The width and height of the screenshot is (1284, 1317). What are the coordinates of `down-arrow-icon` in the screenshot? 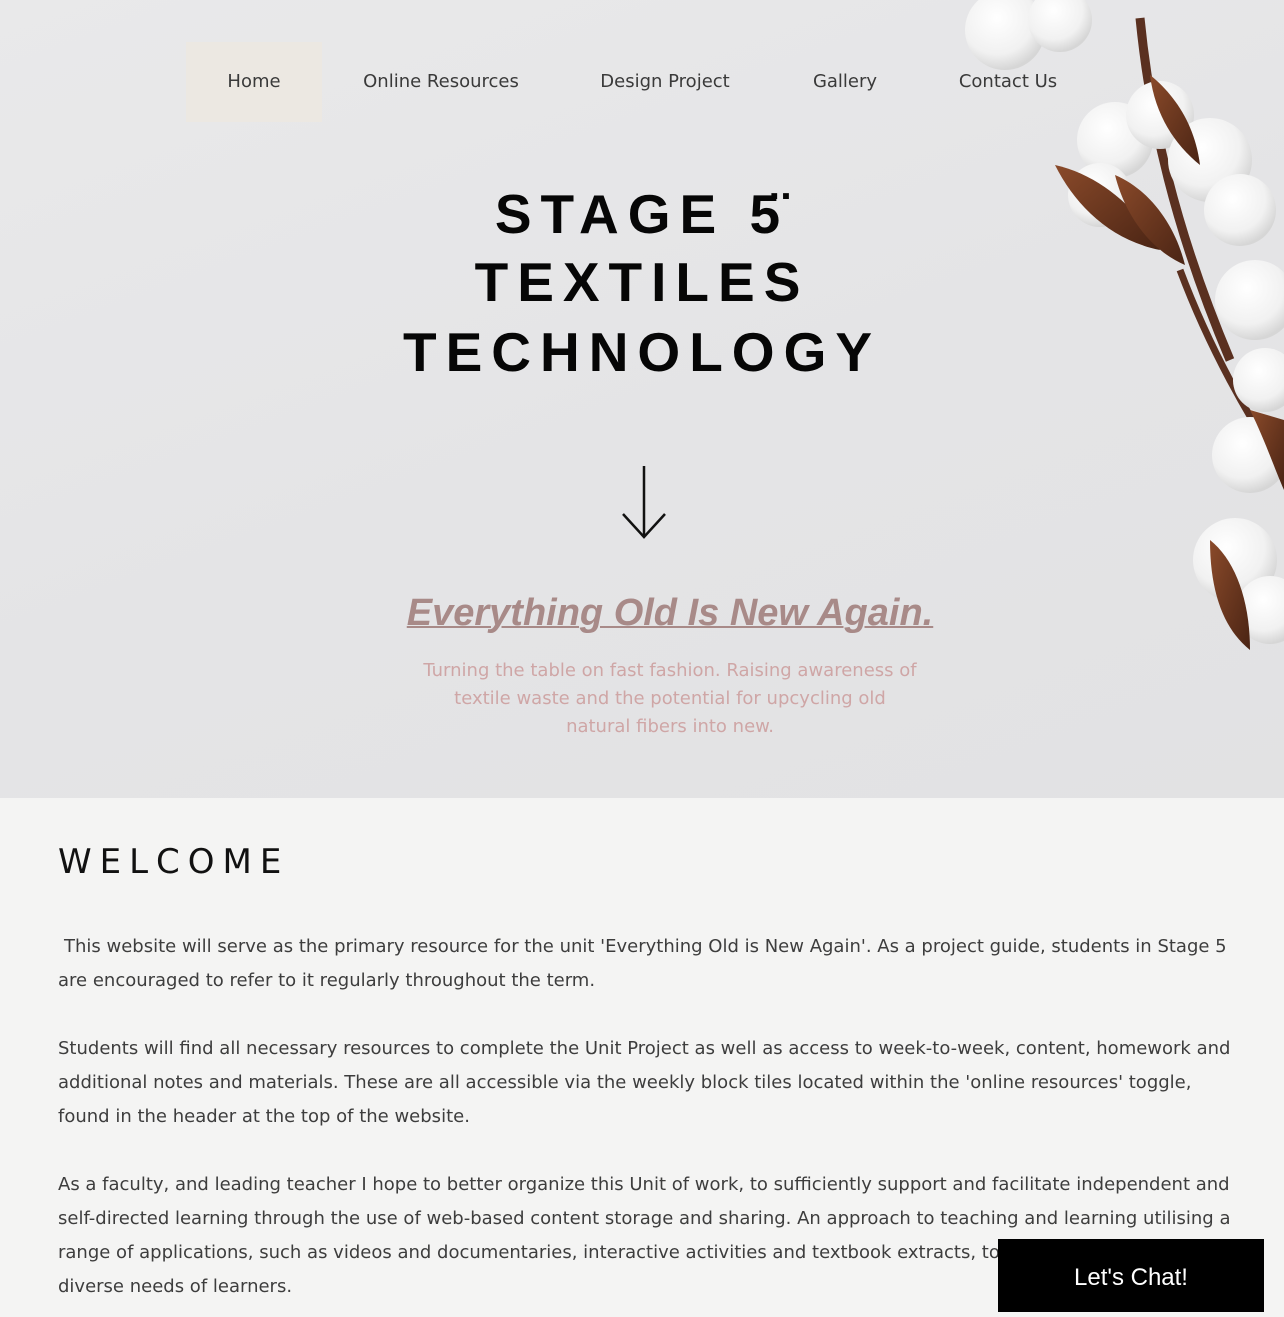 It's located at (644, 502).